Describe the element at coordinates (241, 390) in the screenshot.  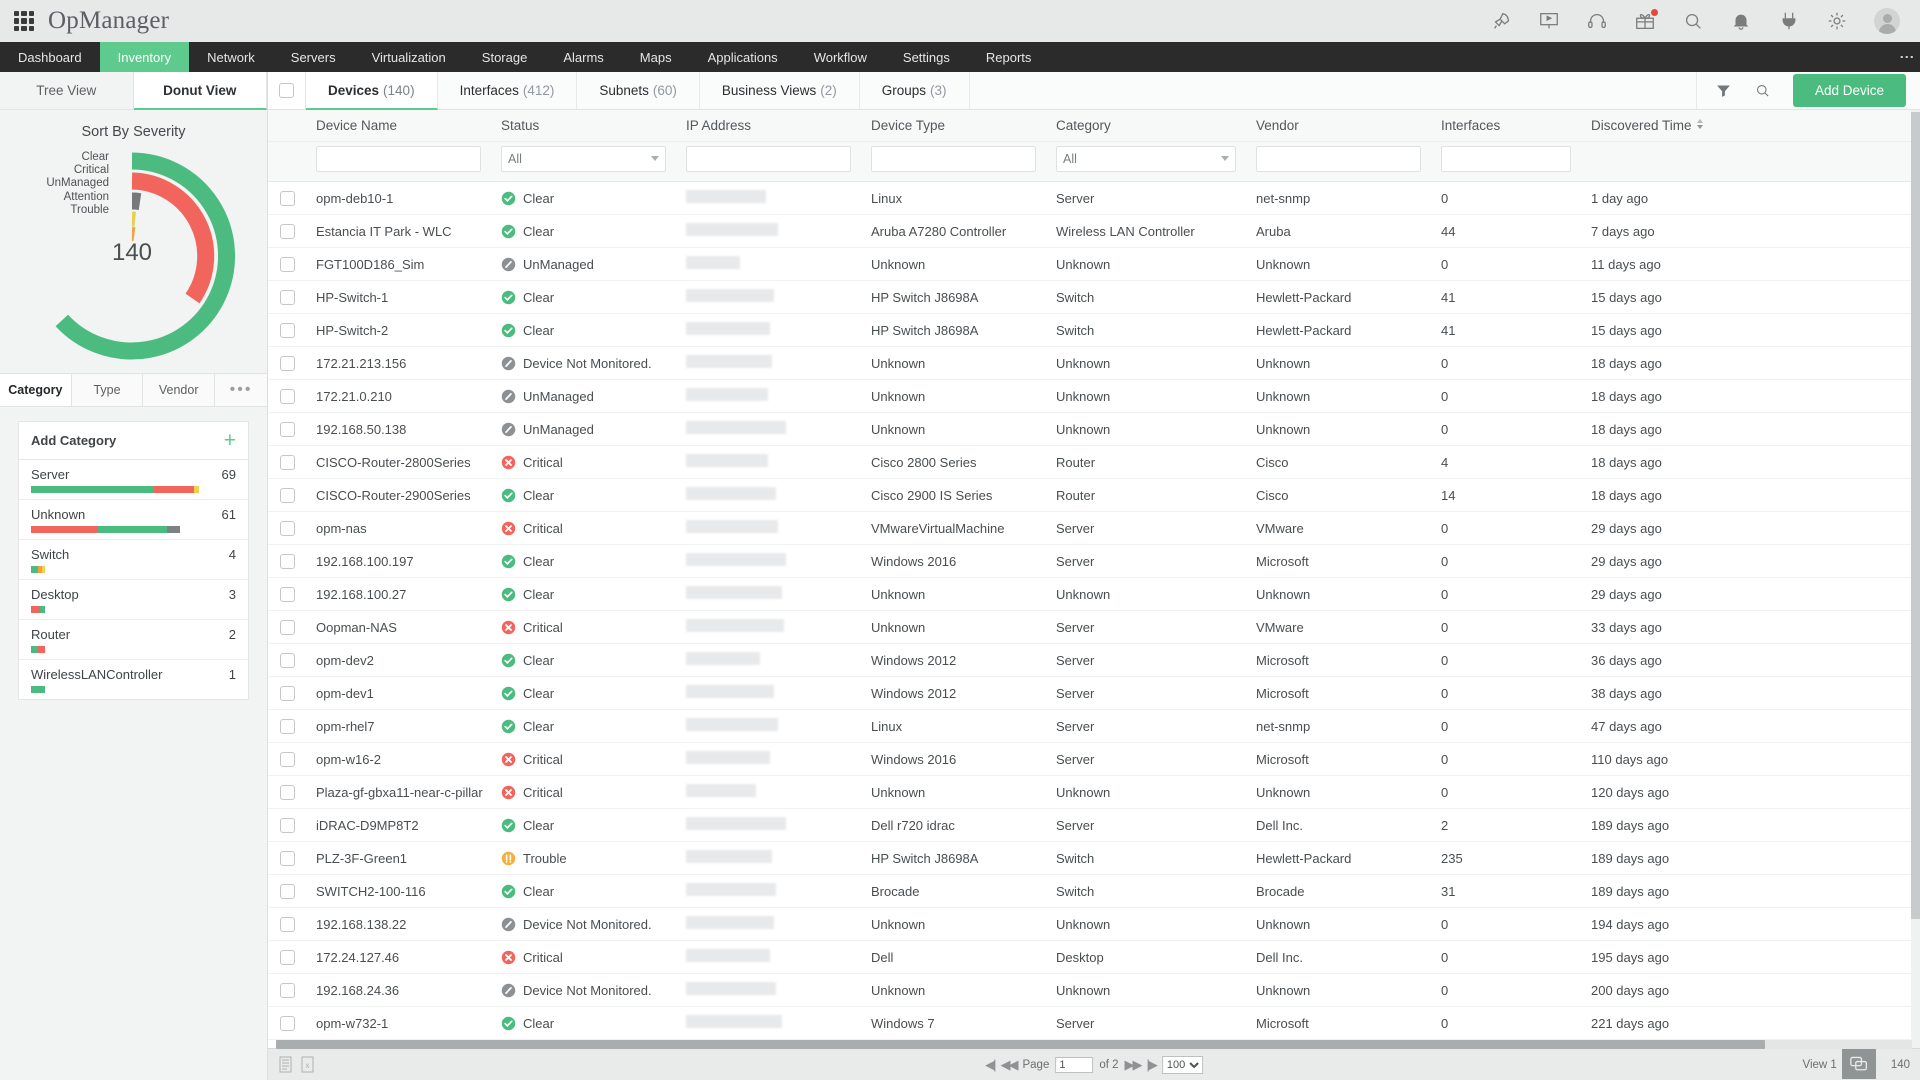
I see `grouping-more-icon: •••` at that location.